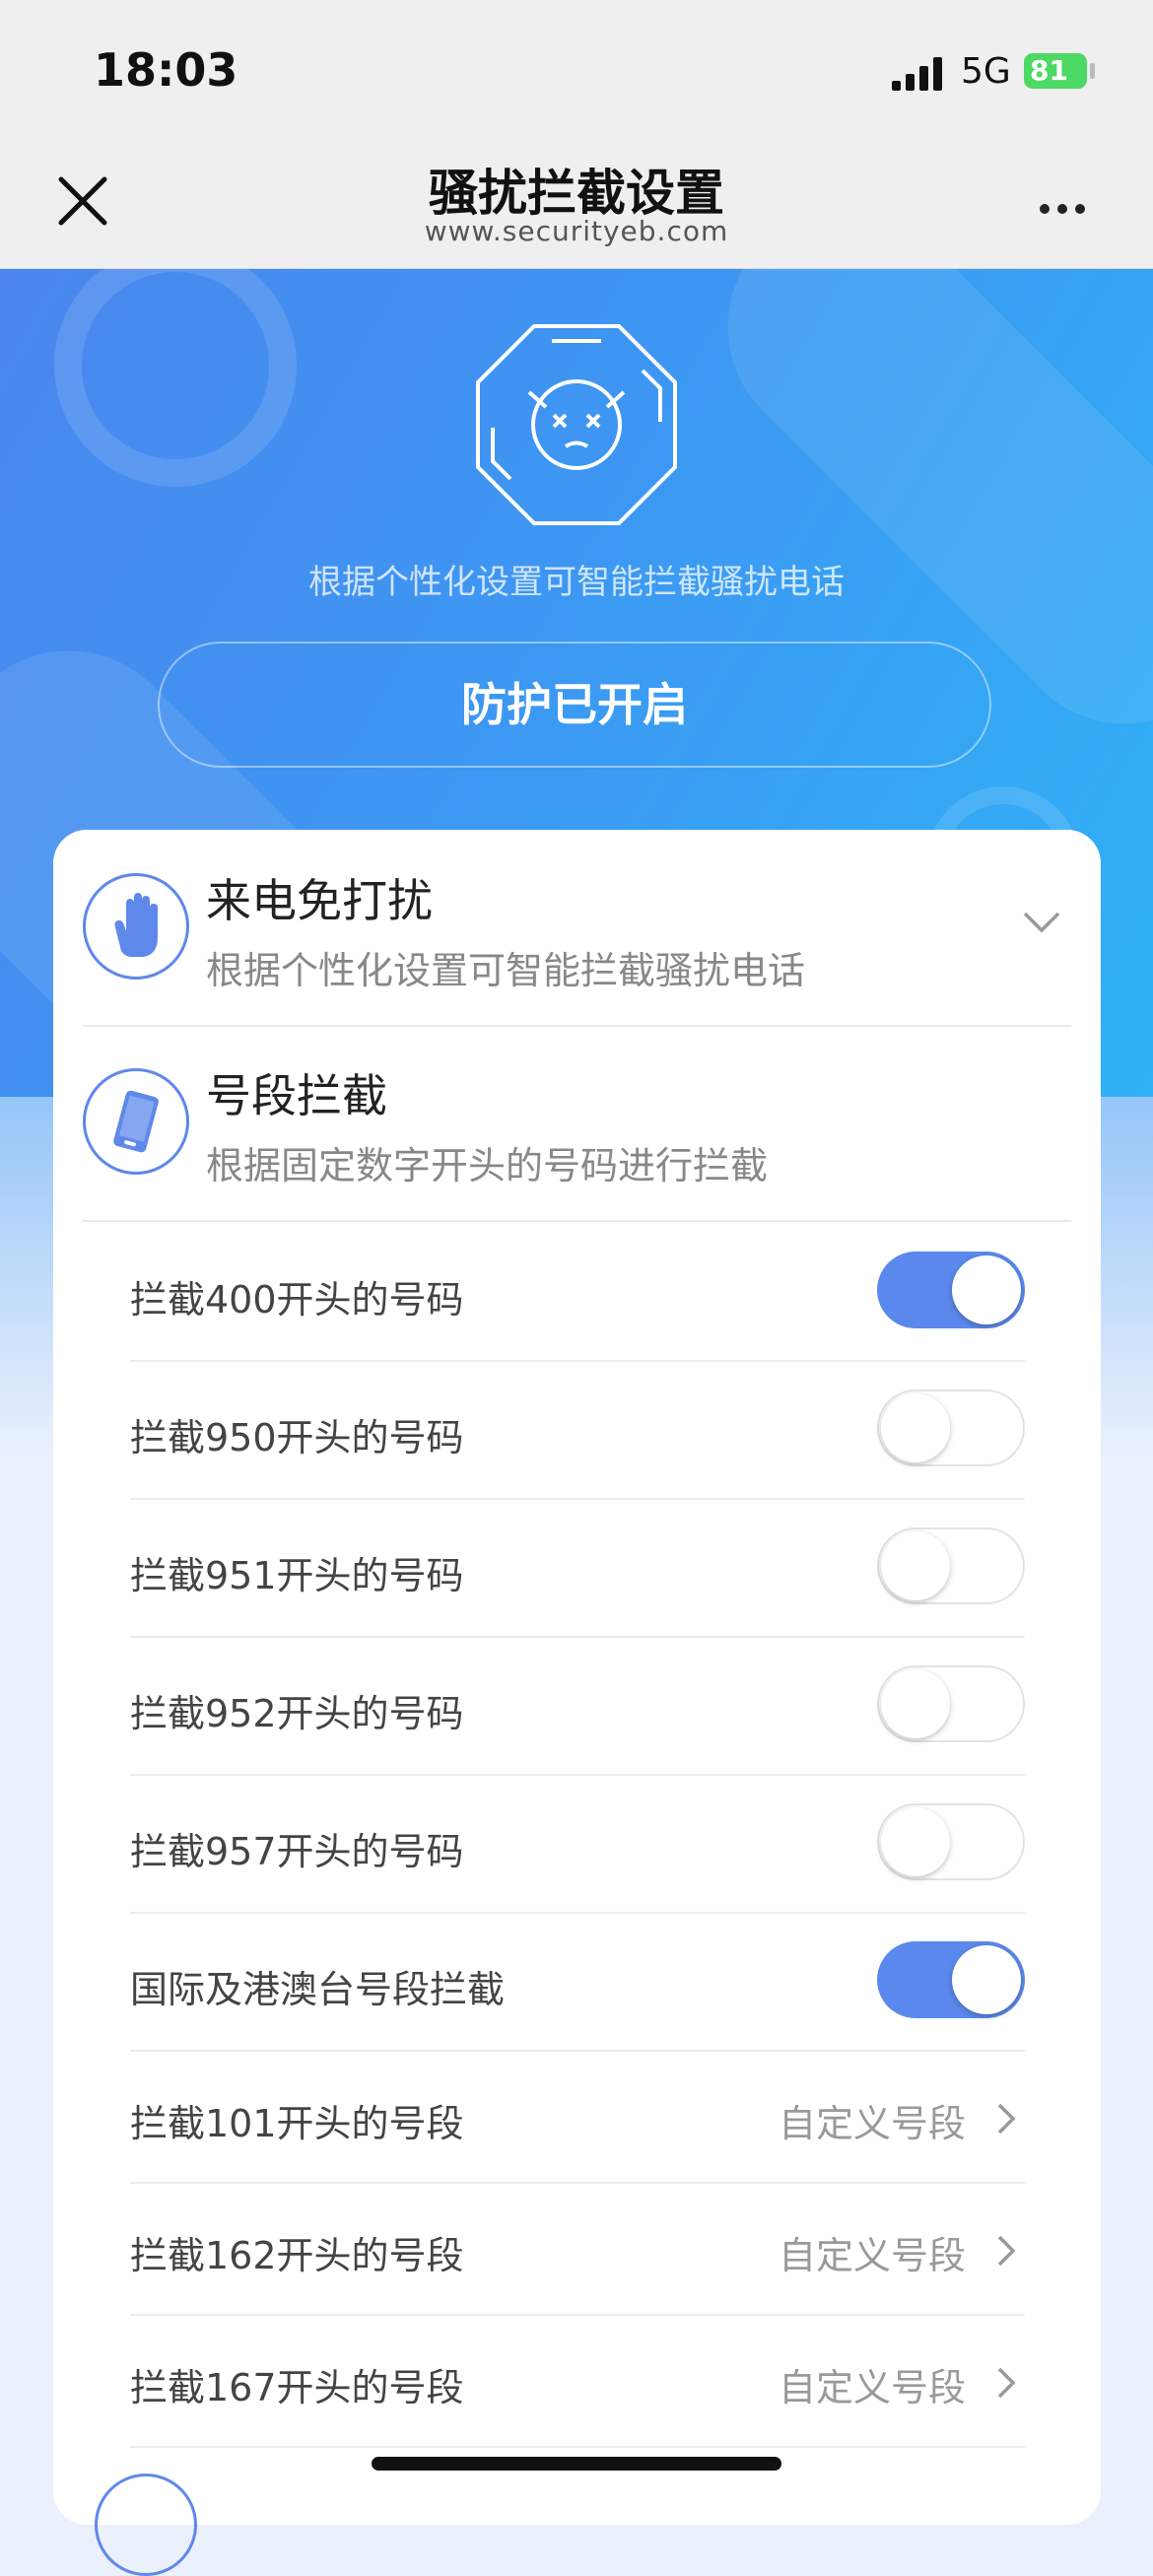  Describe the element at coordinates (297, 1575) in the screenshot. I see `toggle-label: 拦截951开头的号码` at that location.